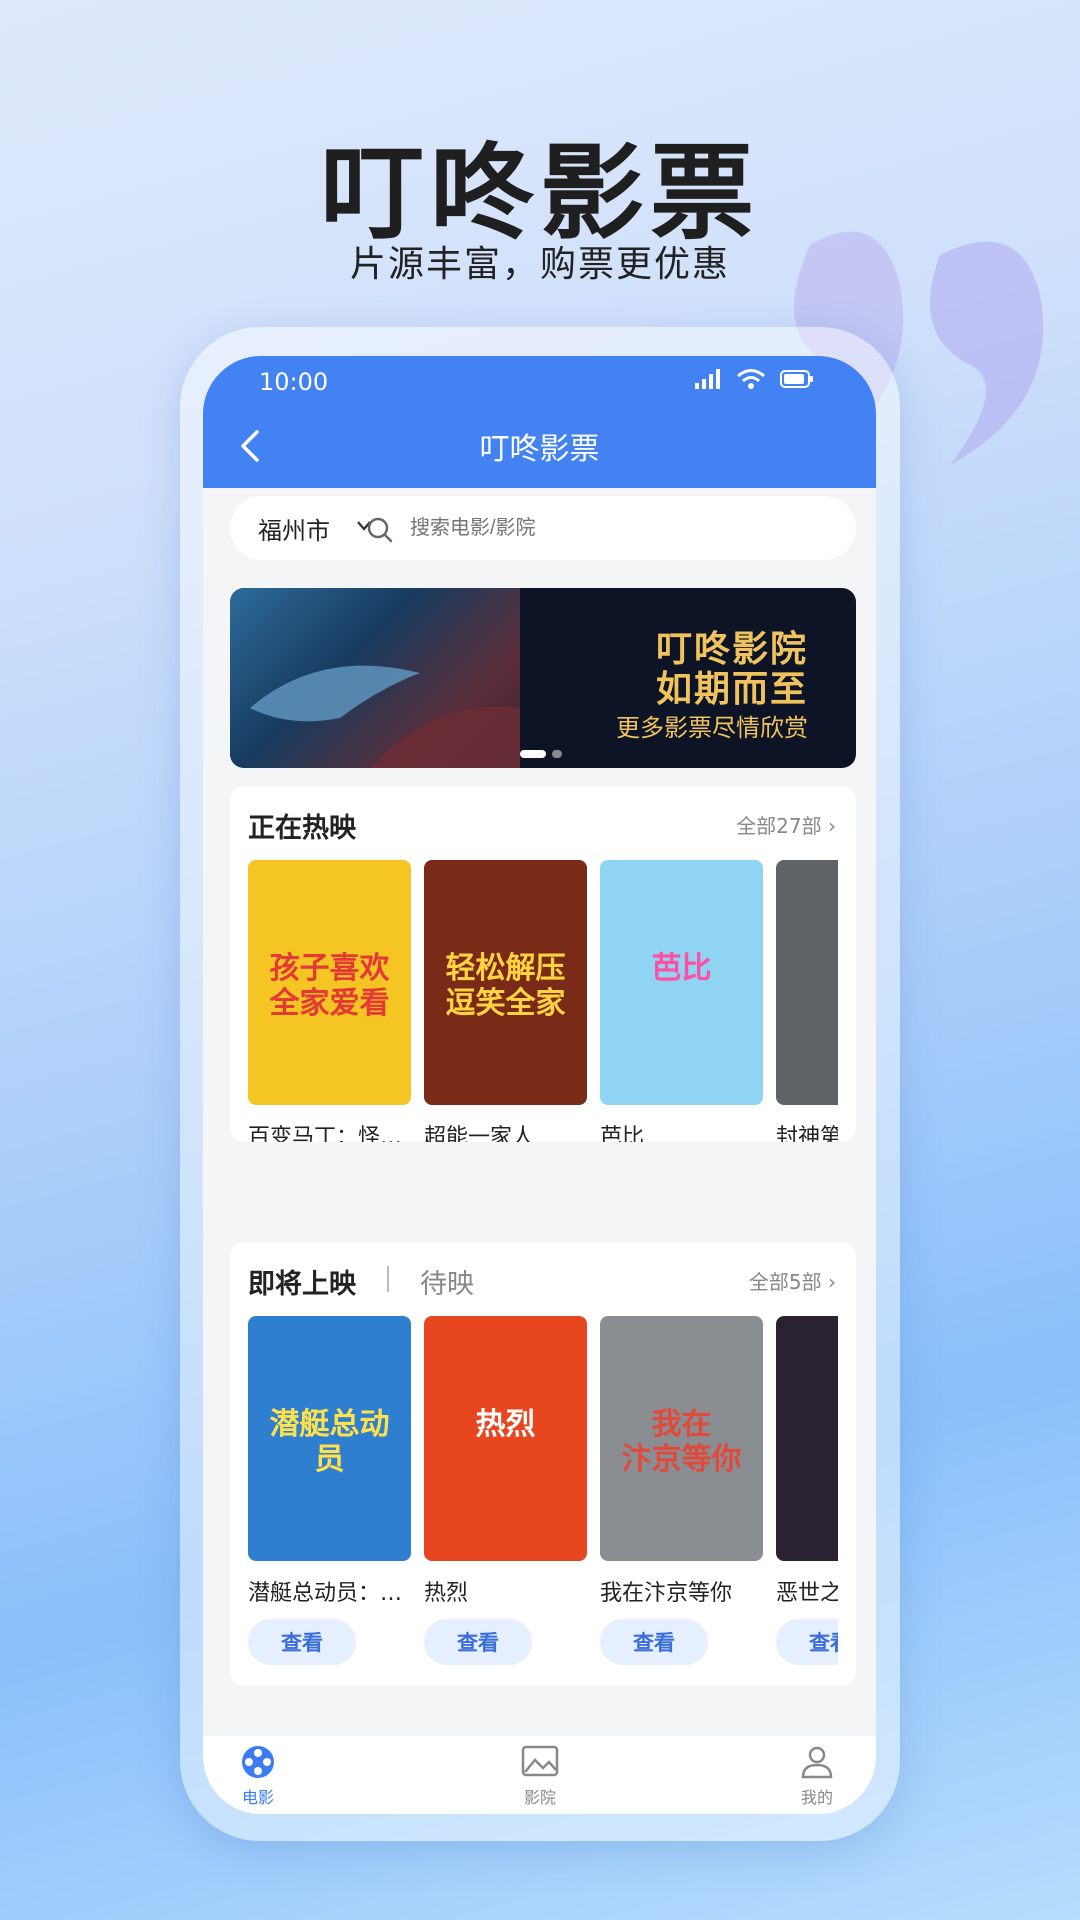 Image resolution: width=1080 pixels, height=1920 pixels. I want to click on search-bar: 福州市, so click(543, 528).